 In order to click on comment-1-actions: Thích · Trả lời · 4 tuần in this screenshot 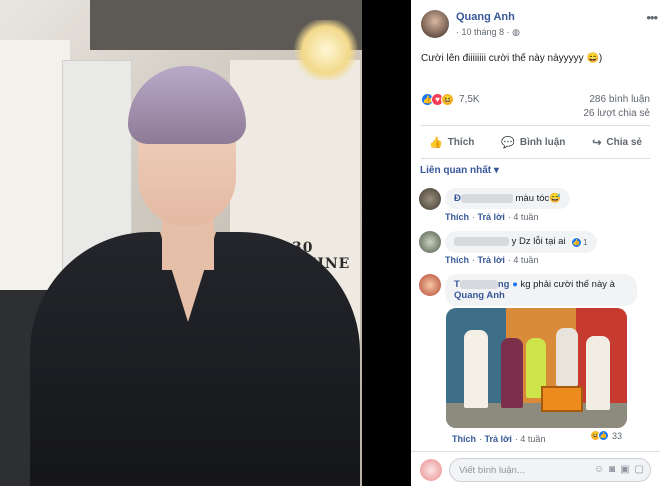, I will do `click(492, 217)`.